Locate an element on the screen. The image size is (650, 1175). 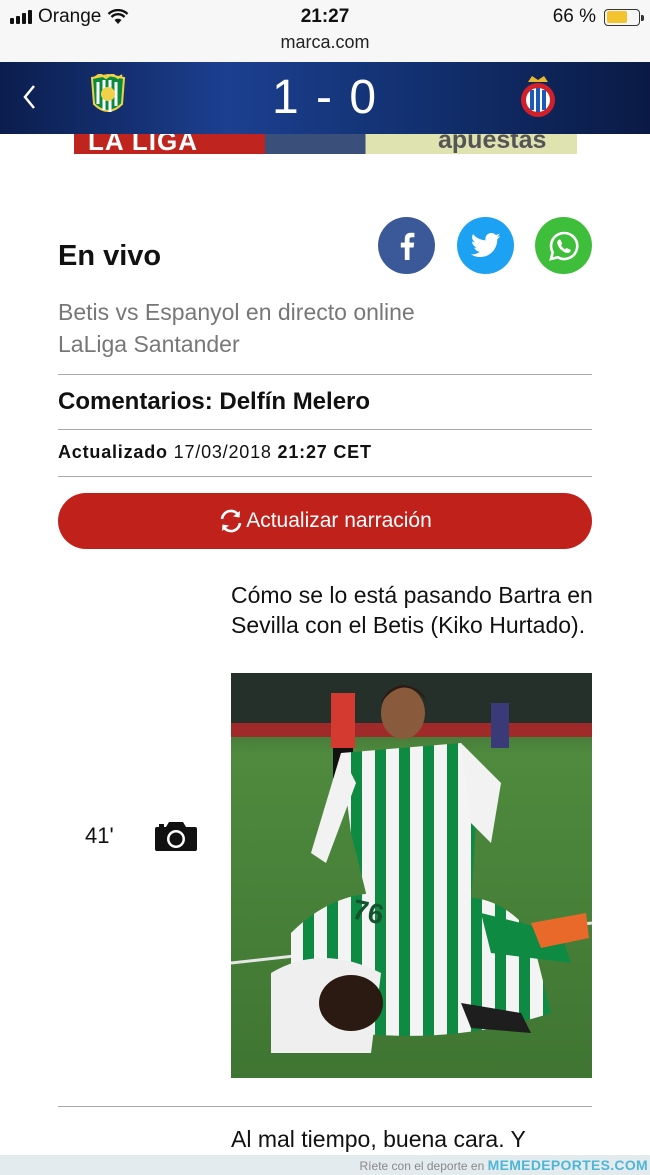
ad-banner: LA LIGA apuestas is located at coordinates (325, 144).